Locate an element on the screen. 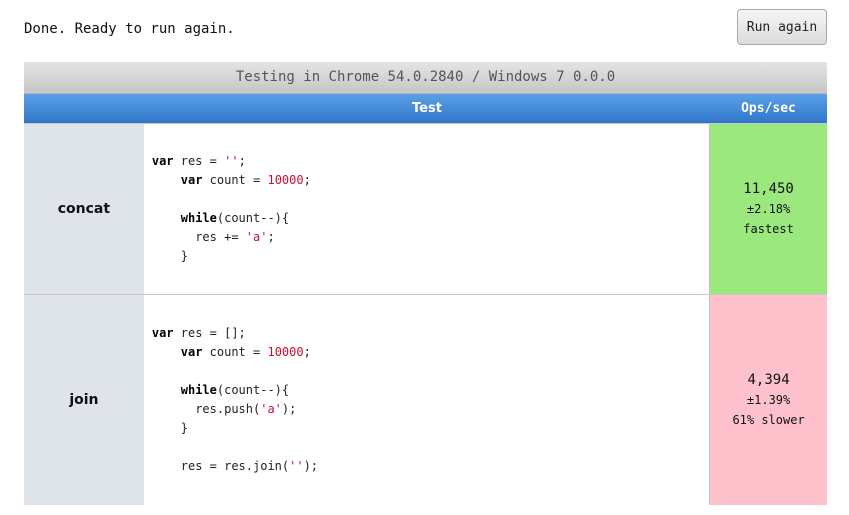  header-test: Test is located at coordinates (427, 108).